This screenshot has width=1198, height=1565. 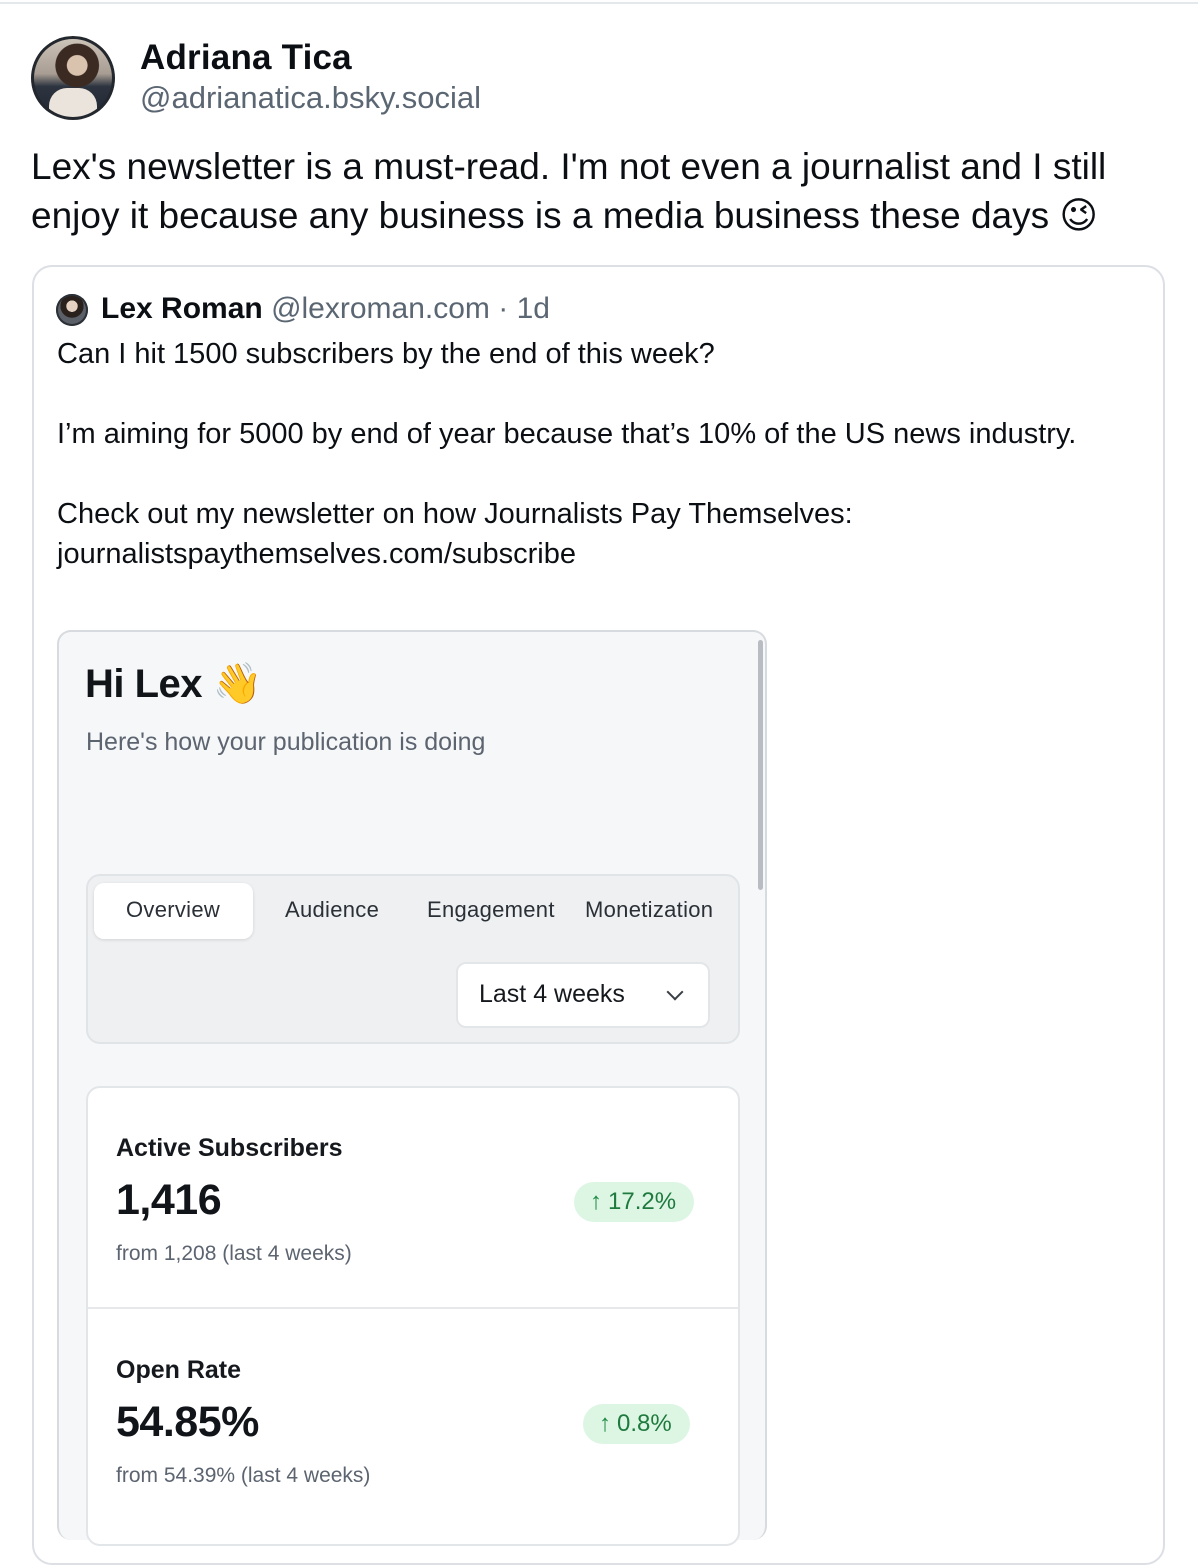 I want to click on stat-from-active-subscribers: from 1,208 (last 4 weeks), so click(x=234, y=1253).